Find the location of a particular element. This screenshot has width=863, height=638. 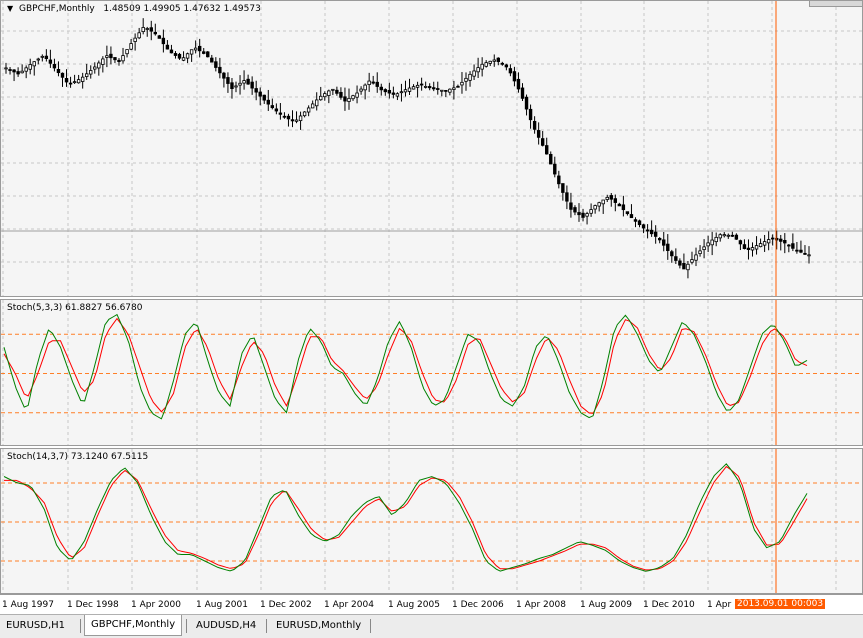

time-tick: 1 Aug 2009 is located at coordinates (606, 605).